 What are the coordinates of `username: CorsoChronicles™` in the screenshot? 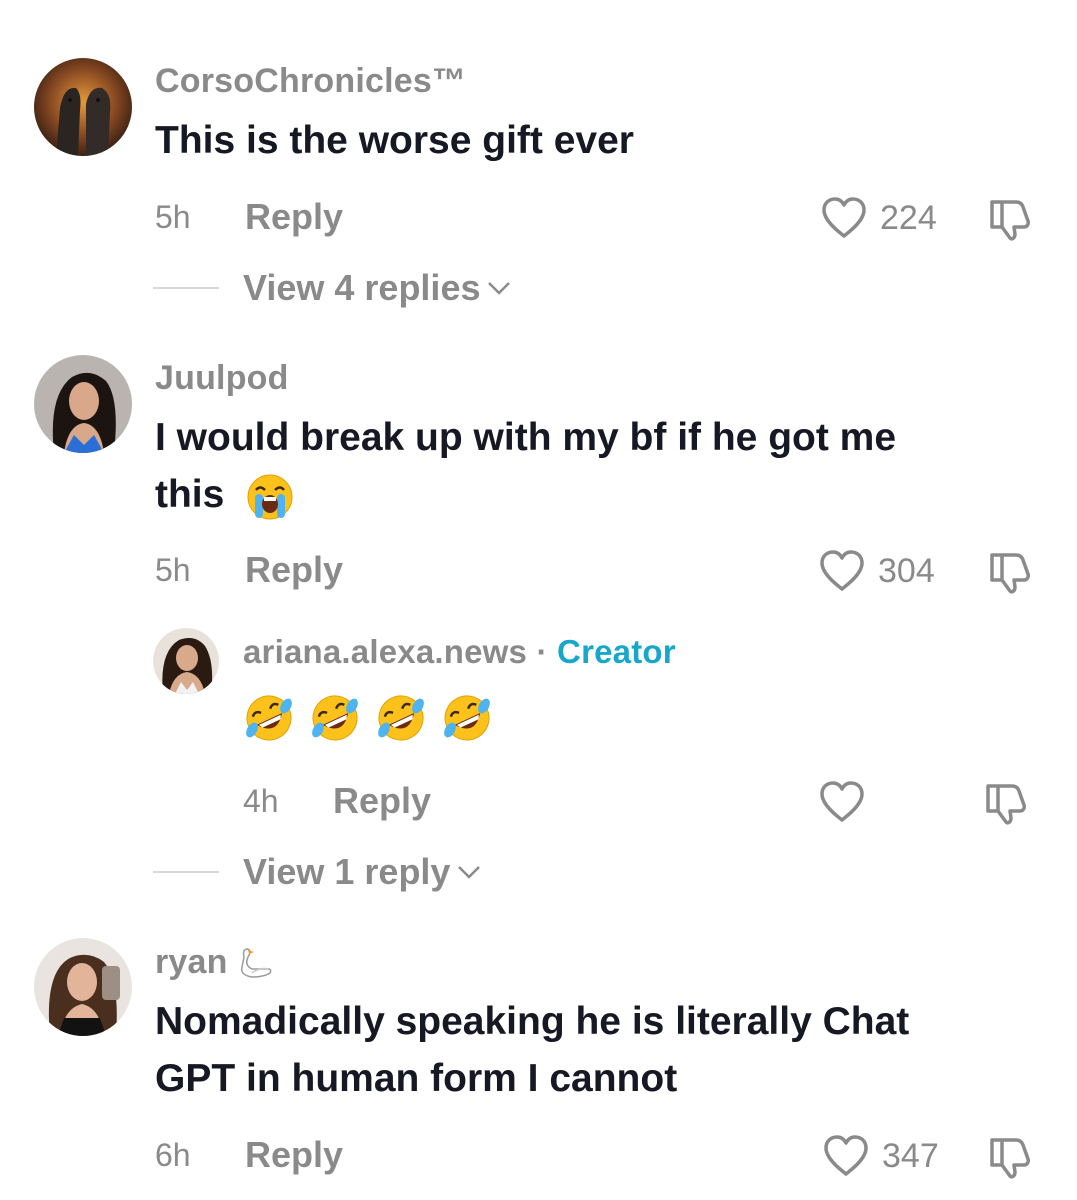 It's located at (310, 81).